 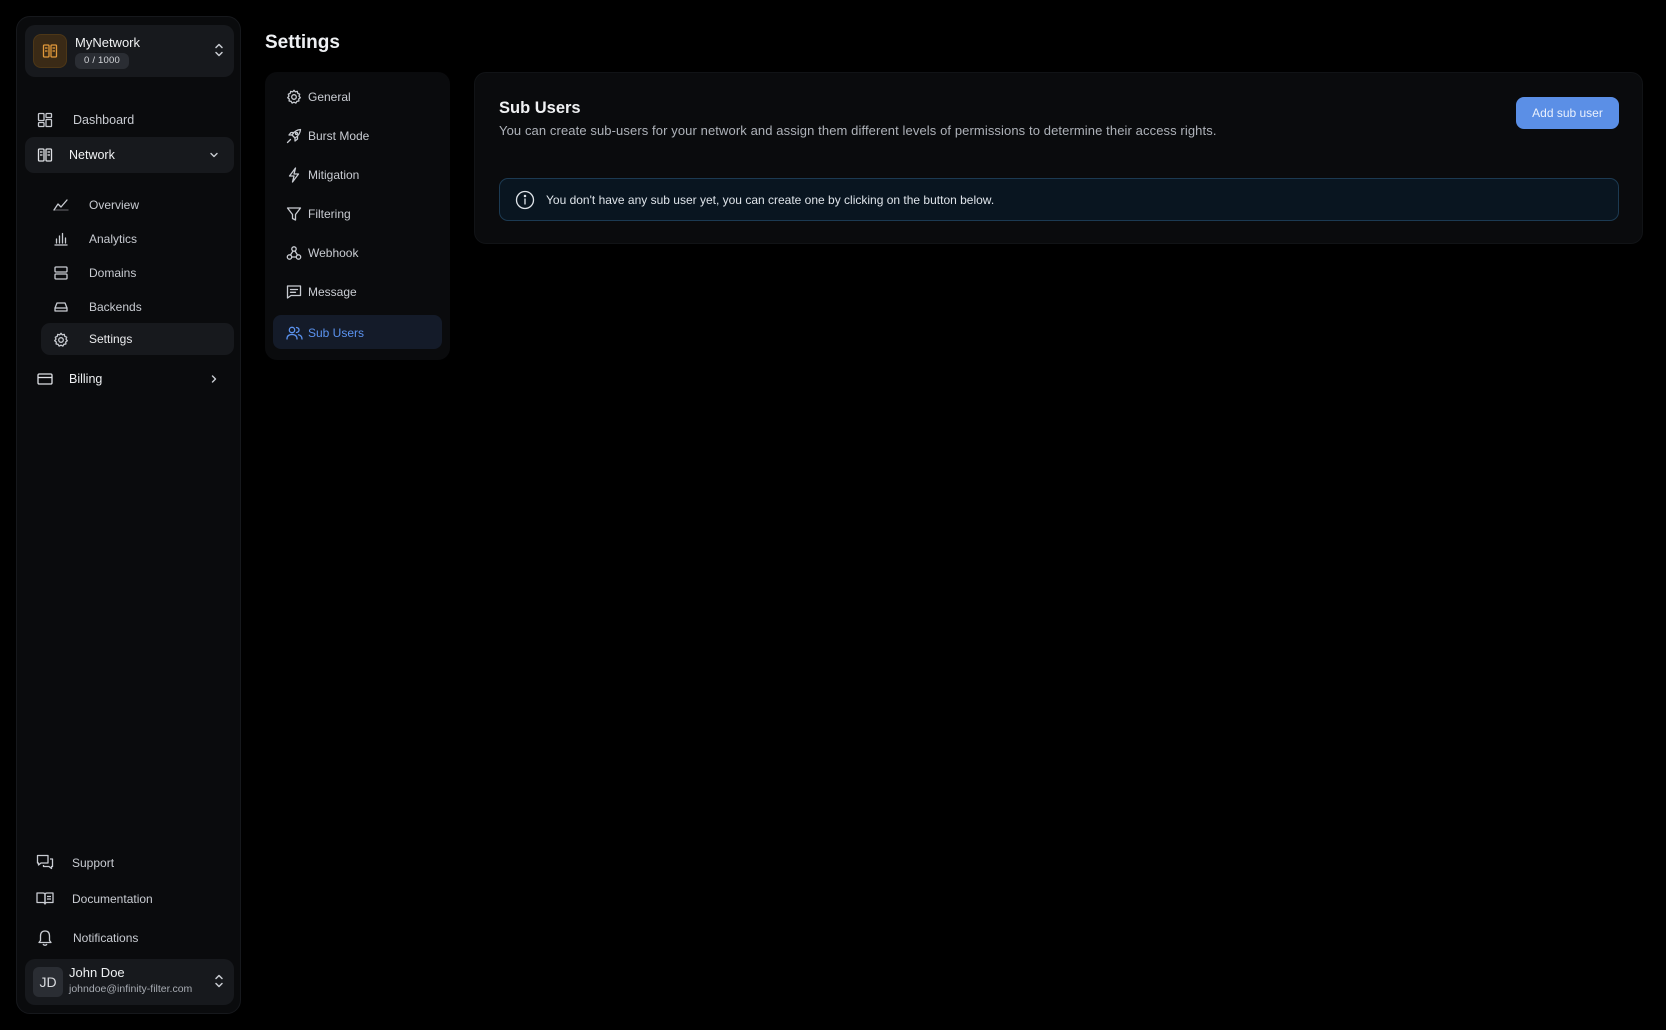 I want to click on sidebar-item-analytics: Analytics, so click(x=137, y=239).